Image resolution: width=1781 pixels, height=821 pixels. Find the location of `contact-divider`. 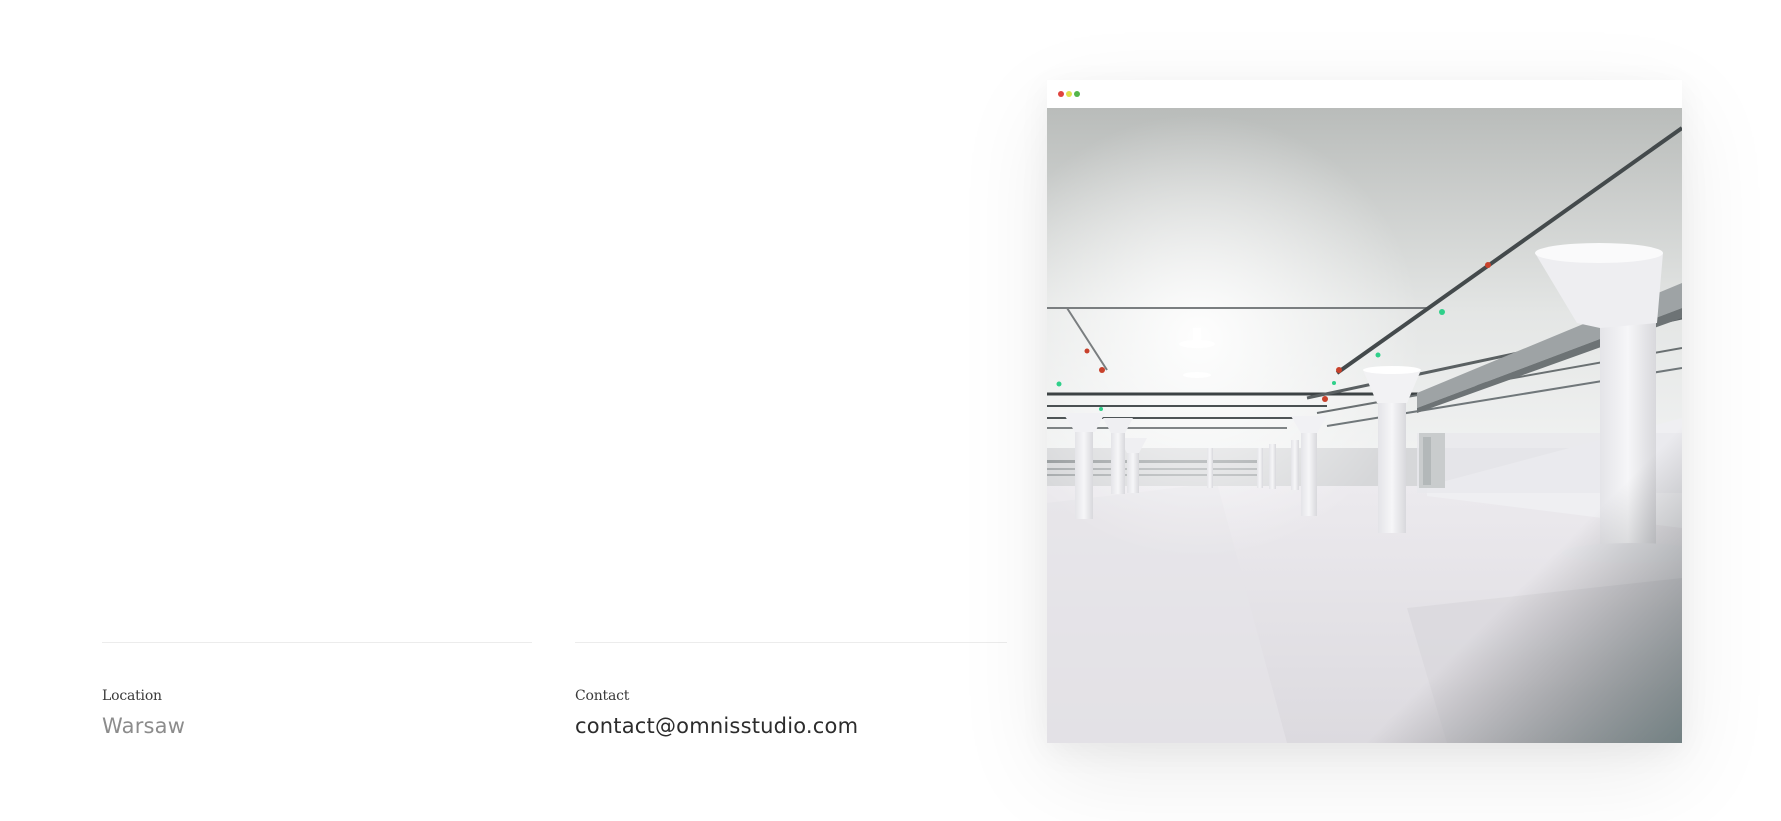

contact-divider is located at coordinates (791, 642).